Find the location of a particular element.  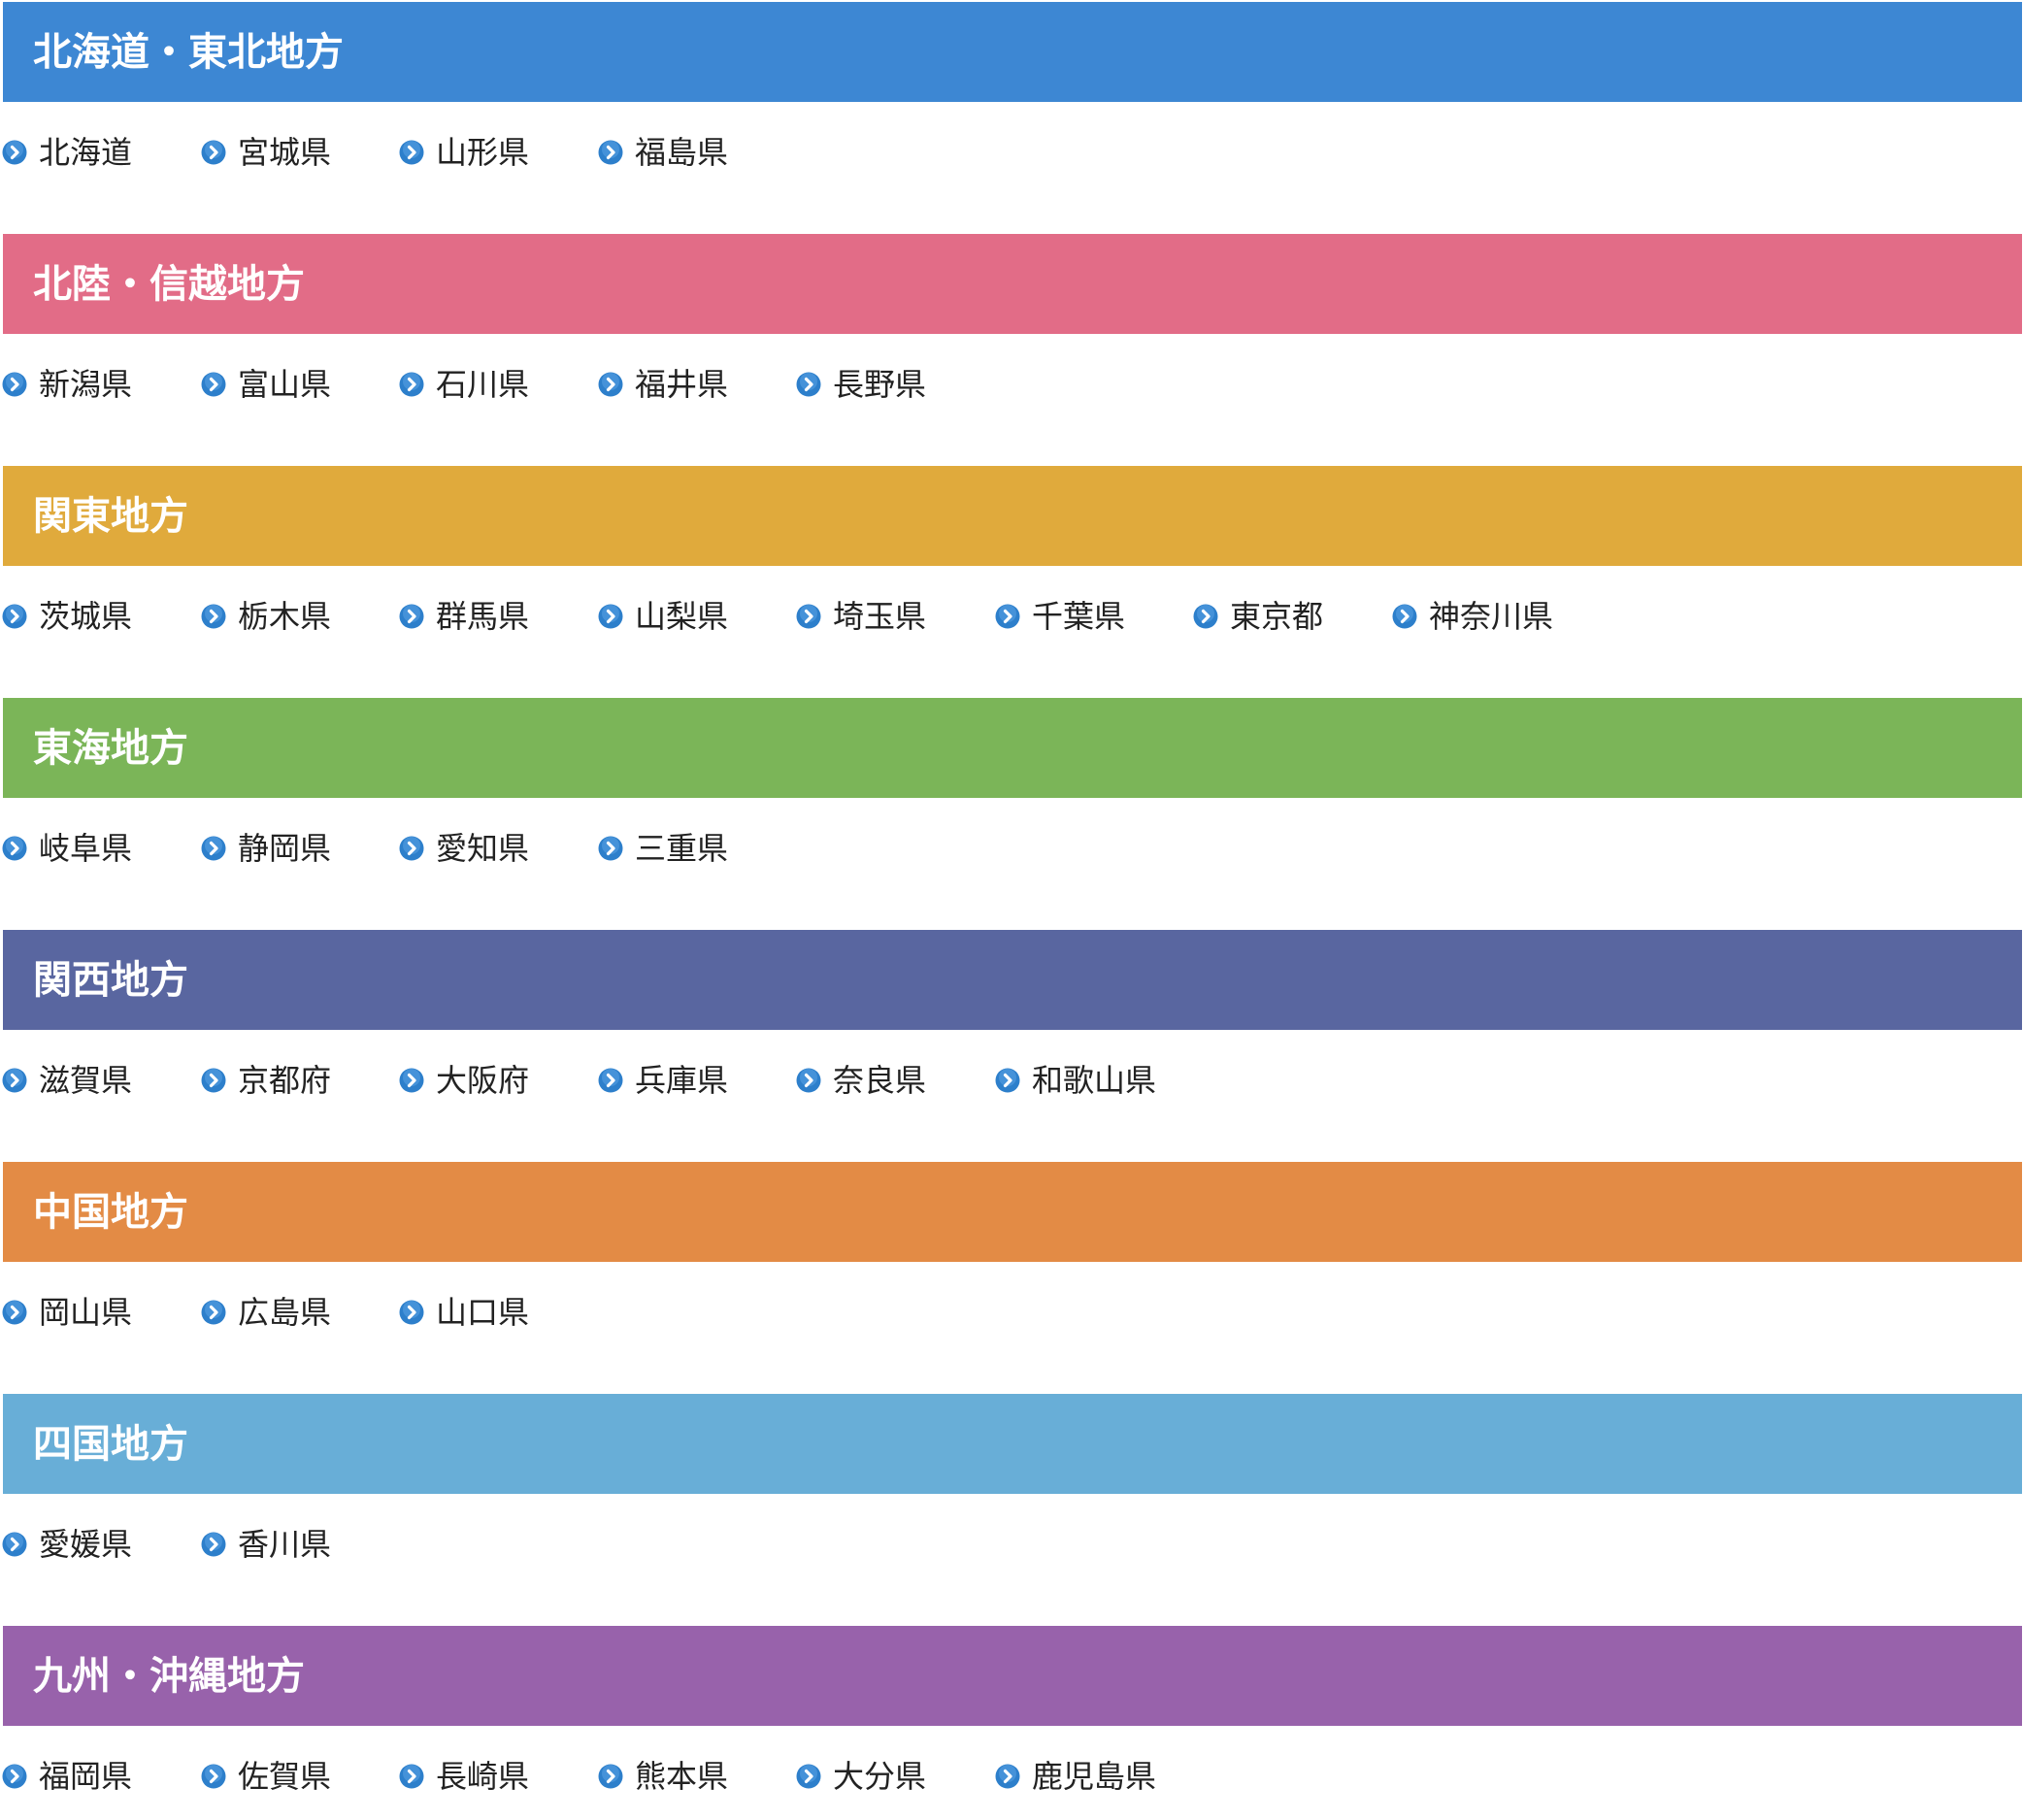

prefecture-link: 千葉県 is located at coordinates (1060, 616).